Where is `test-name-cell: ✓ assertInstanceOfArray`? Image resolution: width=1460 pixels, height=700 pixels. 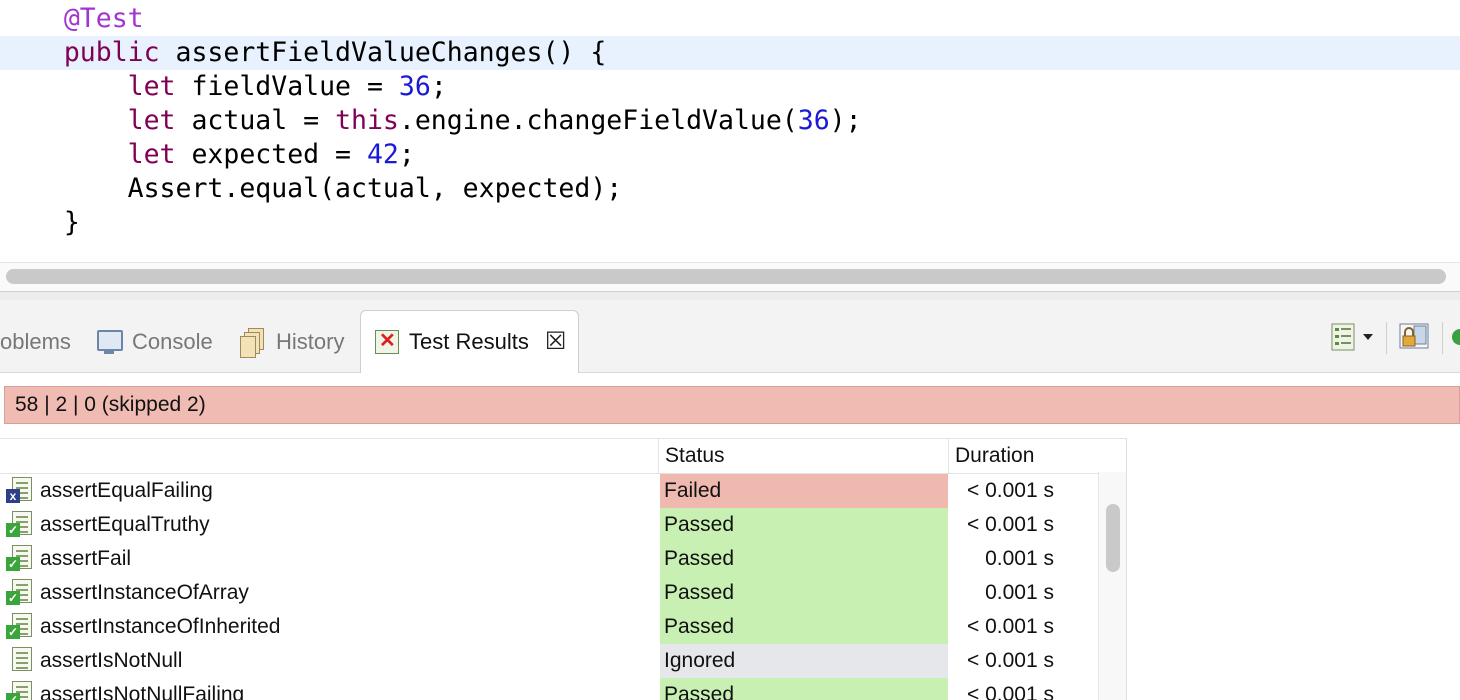
test-name-cell: ✓ assertInstanceOfArray is located at coordinates (329, 593).